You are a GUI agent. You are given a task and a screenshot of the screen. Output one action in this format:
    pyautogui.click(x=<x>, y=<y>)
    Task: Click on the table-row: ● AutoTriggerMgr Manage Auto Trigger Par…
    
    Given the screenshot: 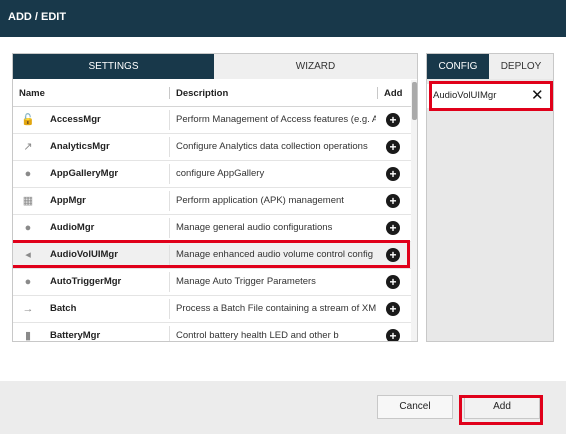 What is the action you would take?
    pyautogui.click(x=212, y=282)
    